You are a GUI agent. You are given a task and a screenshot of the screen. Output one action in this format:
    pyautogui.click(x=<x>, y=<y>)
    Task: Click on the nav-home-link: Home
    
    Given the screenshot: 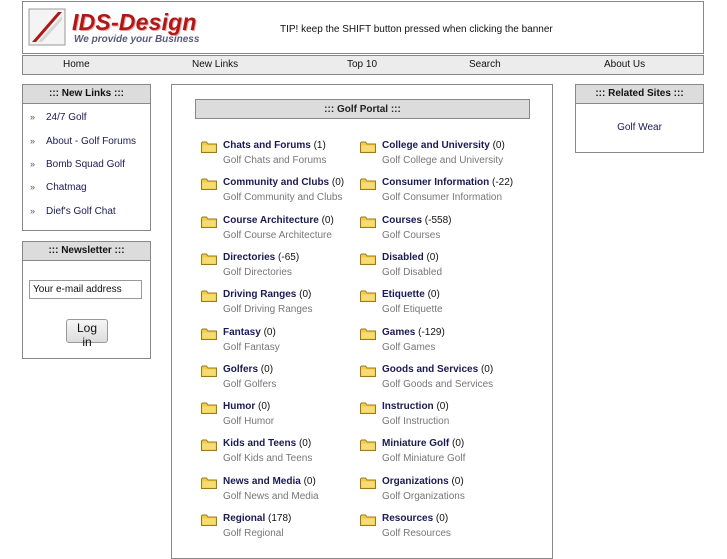 What is the action you would take?
    pyautogui.click(x=76, y=64)
    